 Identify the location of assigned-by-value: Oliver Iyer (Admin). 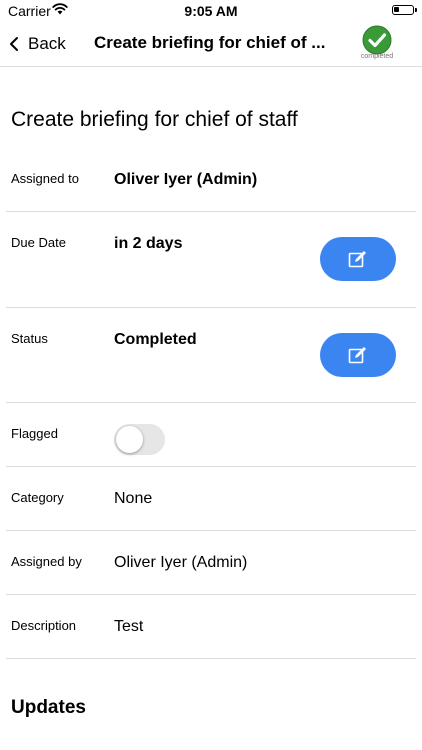
(181, 562).